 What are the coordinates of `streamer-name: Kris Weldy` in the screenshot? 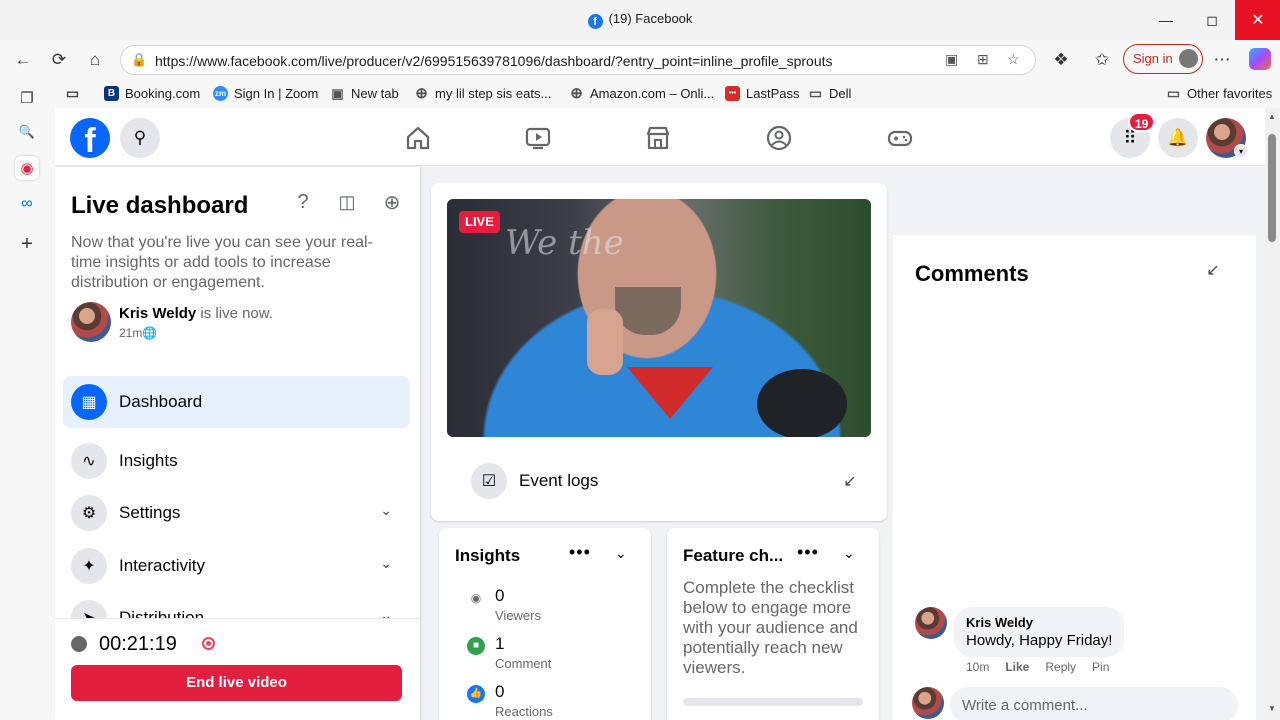 It's located at (157, 313).